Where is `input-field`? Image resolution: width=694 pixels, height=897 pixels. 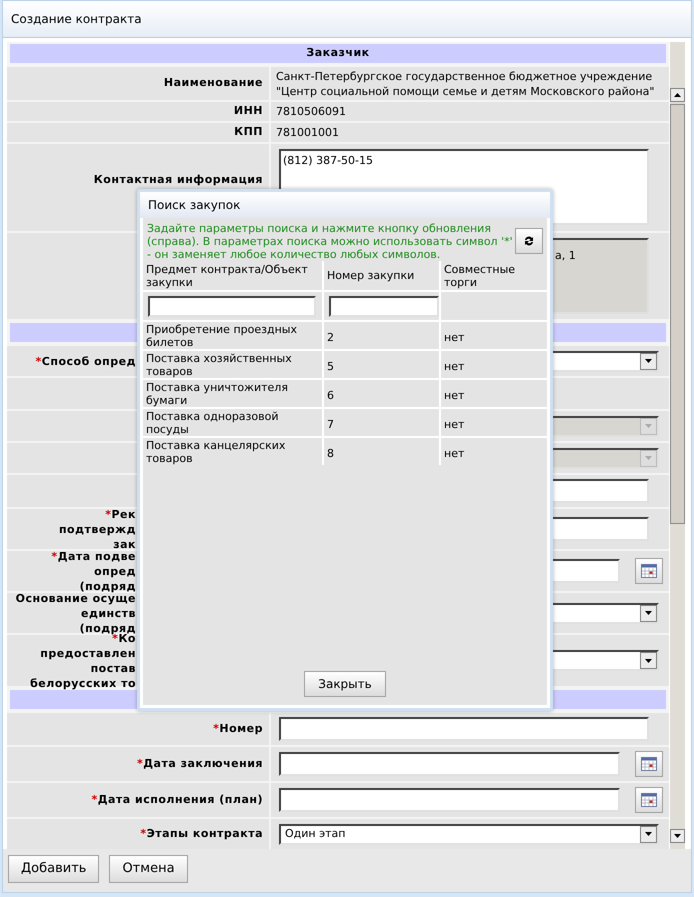 input-field is located at coordinates (464, 729).